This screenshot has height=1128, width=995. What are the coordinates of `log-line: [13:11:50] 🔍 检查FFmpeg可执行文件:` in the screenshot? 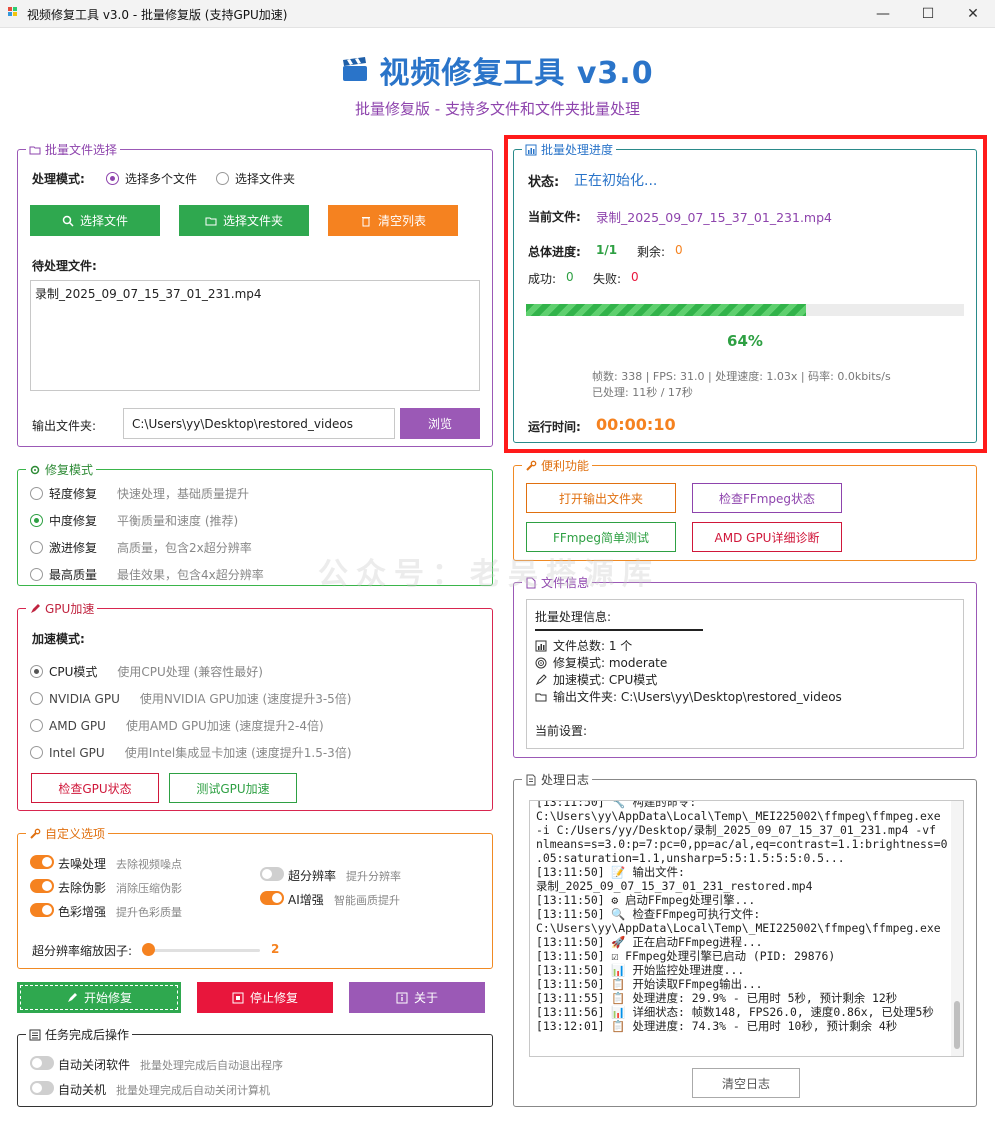 It's located at (648, 914).